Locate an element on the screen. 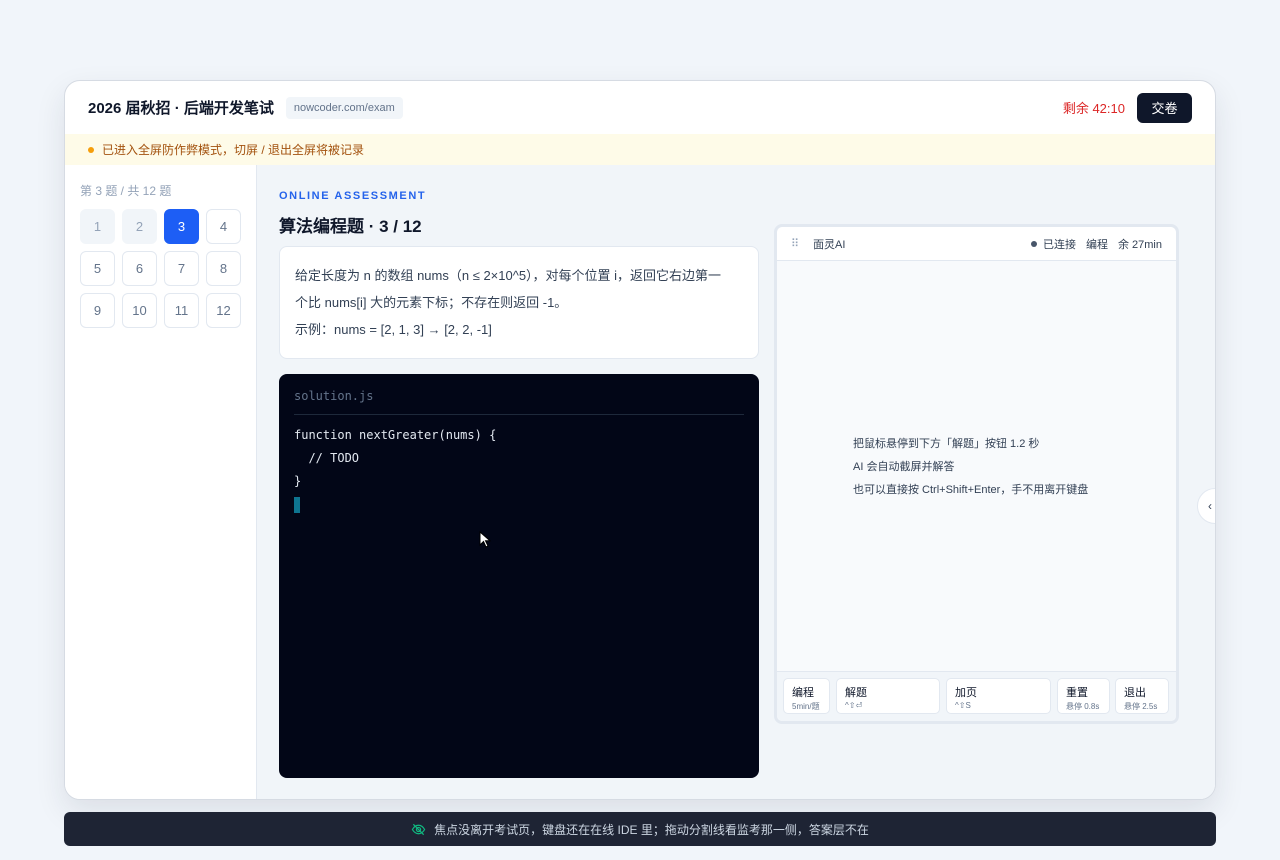 The height and width of the screenshot is (860, 1280). warning-text: 已进入全屏防作弊模式，切屏 / 退出全屏将被记录 is located at coordinates (233, 150).